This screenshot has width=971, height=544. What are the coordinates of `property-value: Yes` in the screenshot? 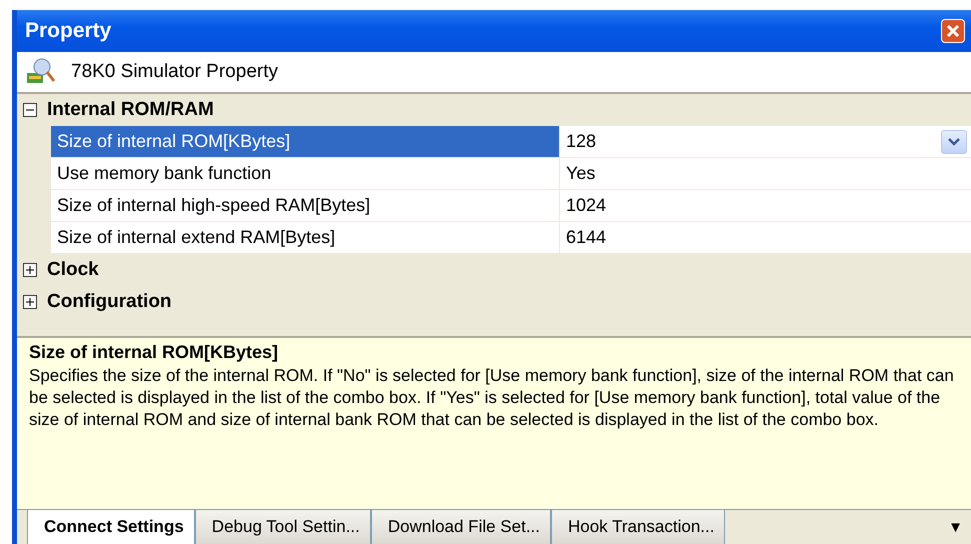 It's located at (581, 173).